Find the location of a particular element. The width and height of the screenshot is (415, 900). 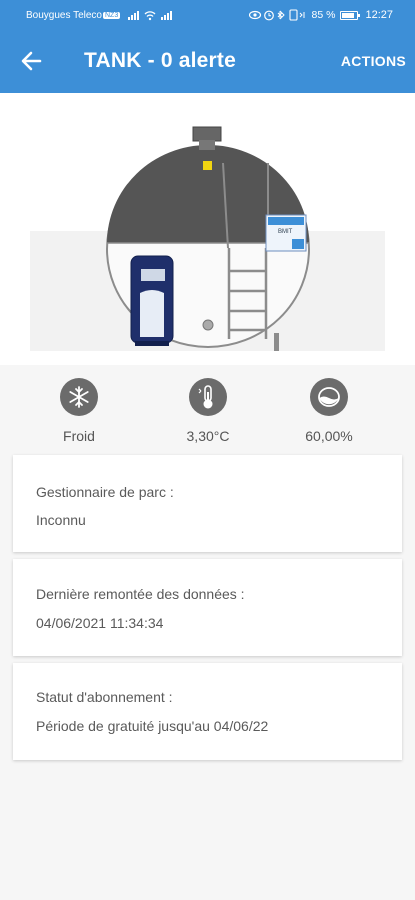

card-label: Statut d'abonnement : is located at coordinates (104, 697).